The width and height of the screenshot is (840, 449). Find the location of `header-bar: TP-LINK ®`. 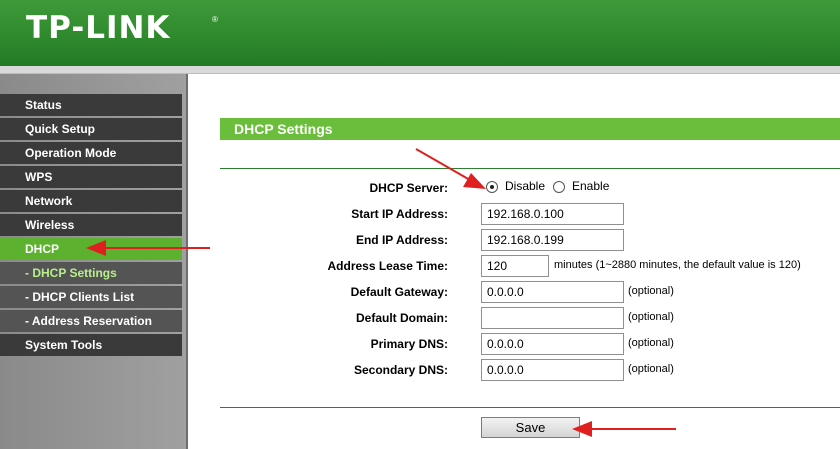

header-bar: TP-LINK ® is located at coordinates (420, 33).